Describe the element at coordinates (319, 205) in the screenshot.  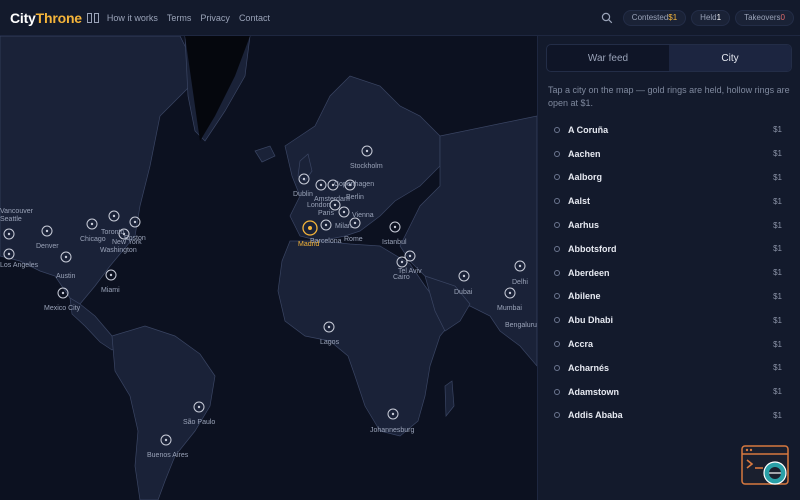
I see `label-london: London` at that location.